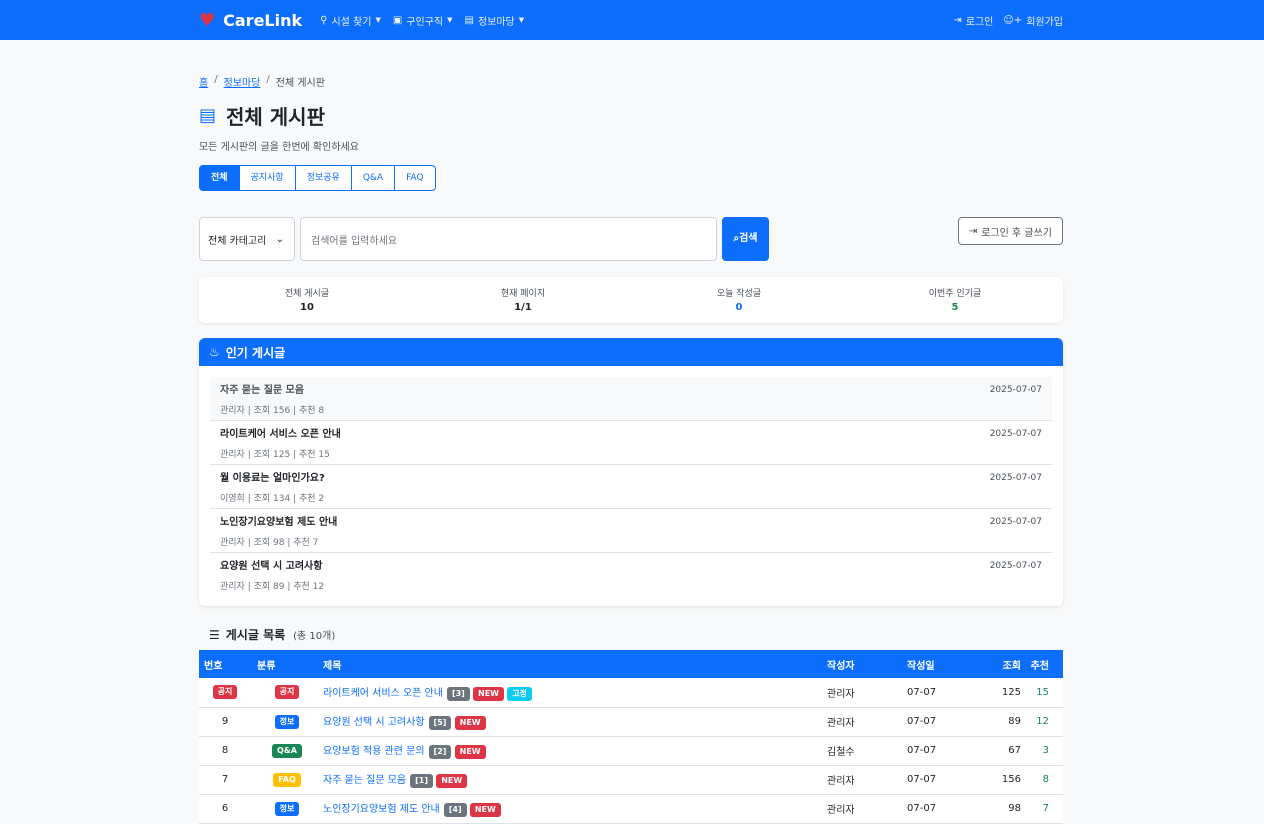  I want to click on pinned-badge: 고정, so click(519, 693).